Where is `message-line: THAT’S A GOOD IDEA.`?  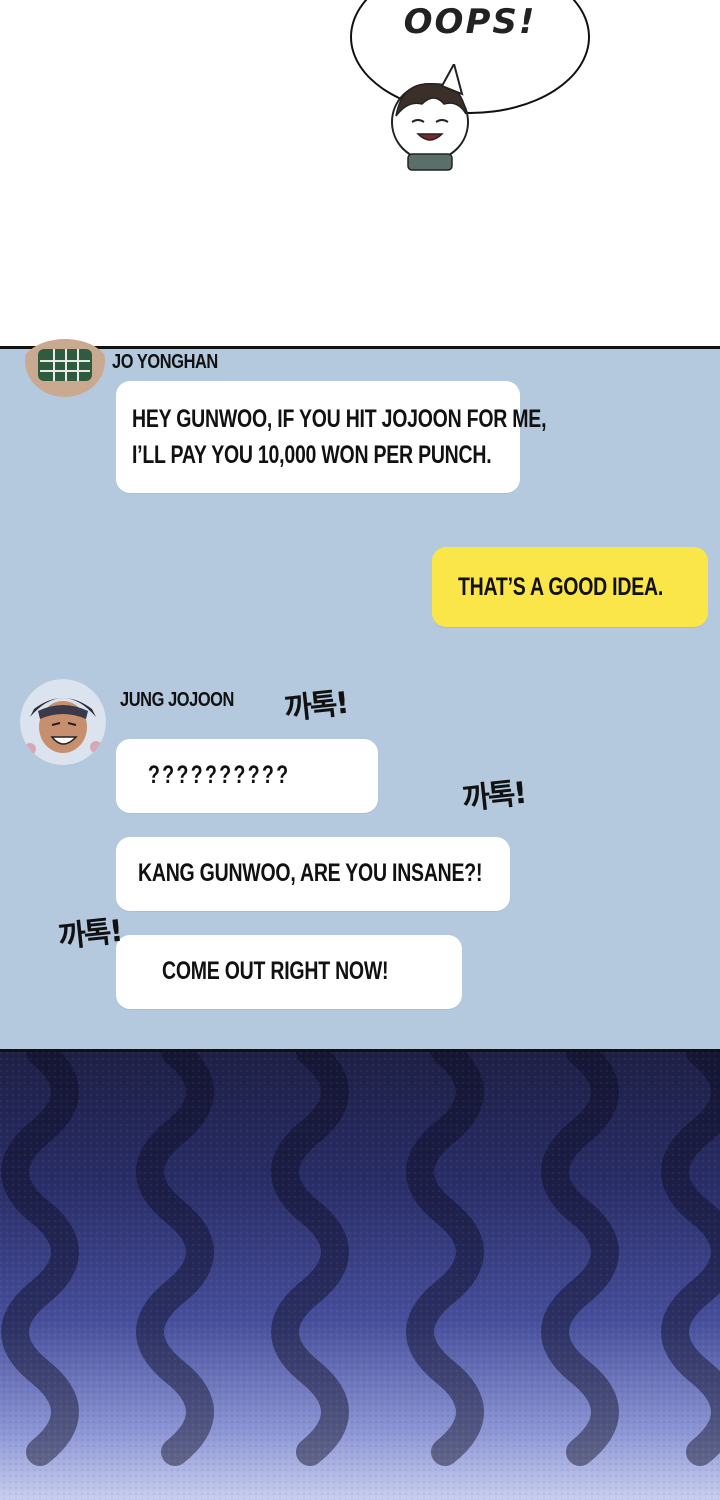
message-line: THAT’S A GOOD IDEA. is located at coordinates (561, 587).